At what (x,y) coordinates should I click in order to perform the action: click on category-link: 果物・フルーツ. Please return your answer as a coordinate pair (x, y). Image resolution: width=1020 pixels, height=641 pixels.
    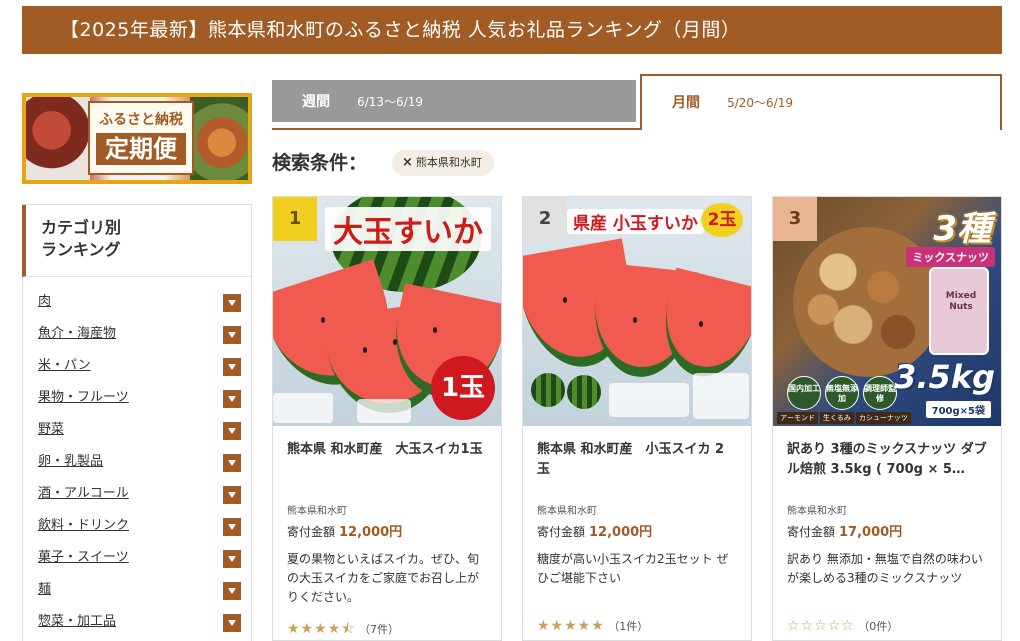
    Looking at the image, I should click on (83, 397).